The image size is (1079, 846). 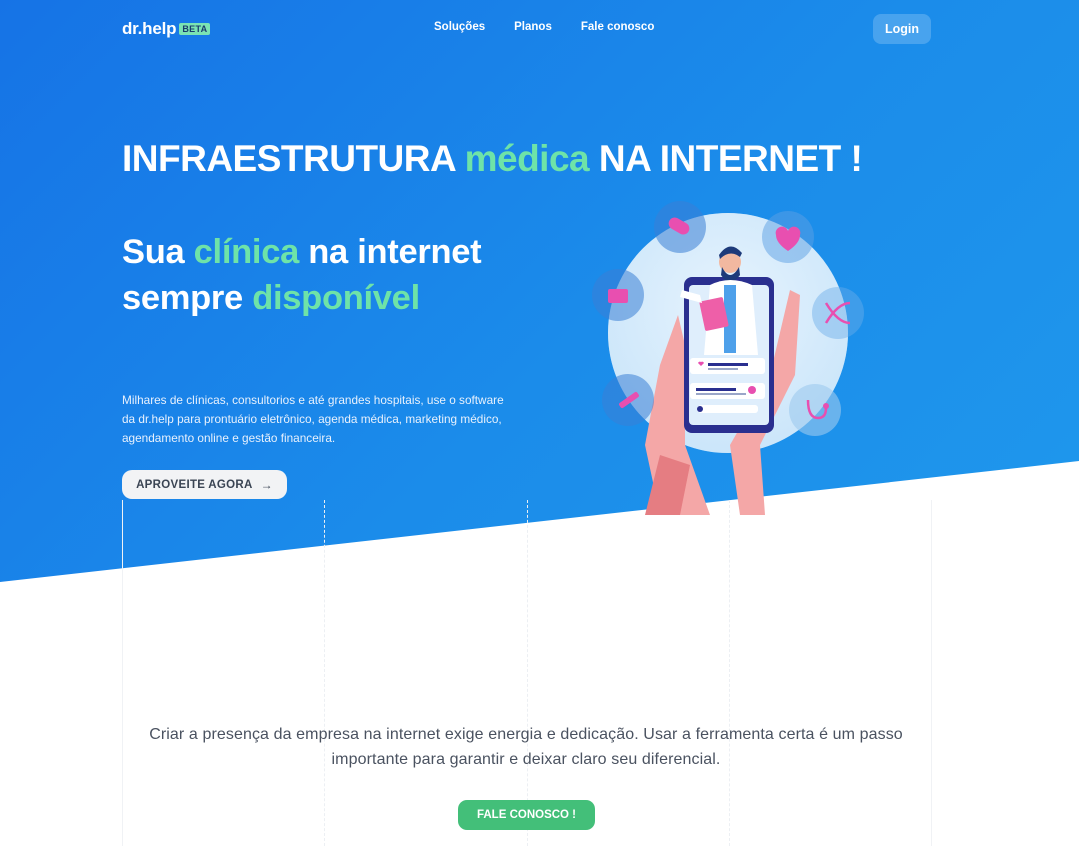 I want to click on hero-headline: INFRAESTRUTURA médica NA INTERNET !, so click(x=492, y=159).